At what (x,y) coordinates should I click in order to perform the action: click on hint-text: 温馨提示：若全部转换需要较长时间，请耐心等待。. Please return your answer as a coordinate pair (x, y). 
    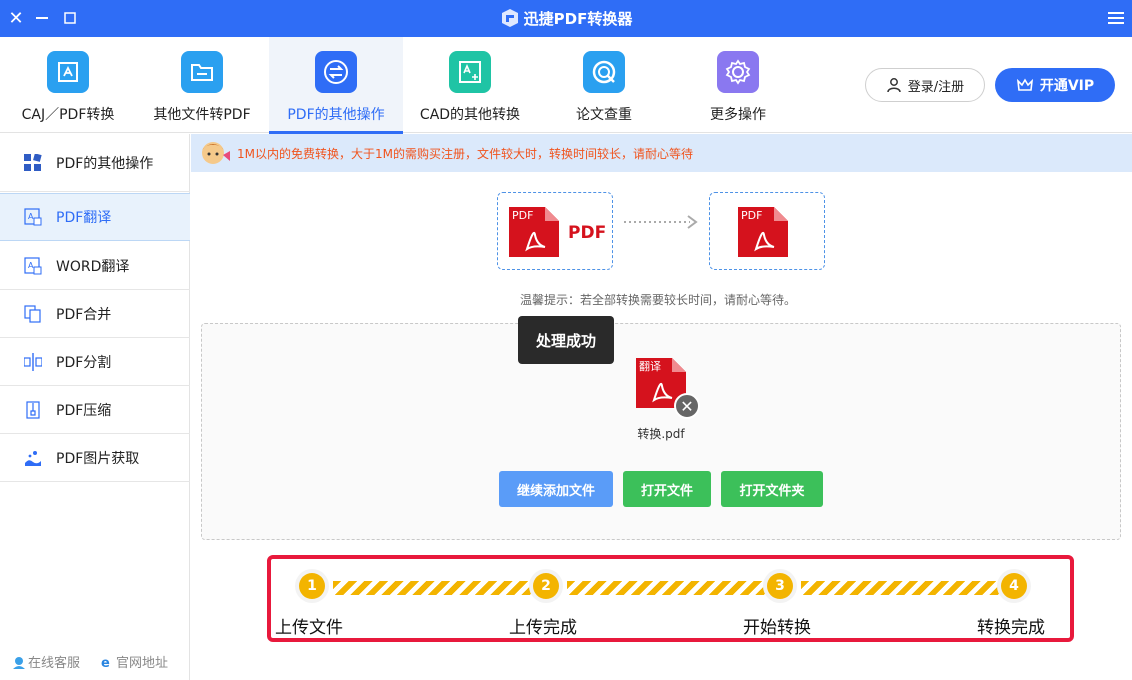
    Looking at the image, I should click on (657, 300).